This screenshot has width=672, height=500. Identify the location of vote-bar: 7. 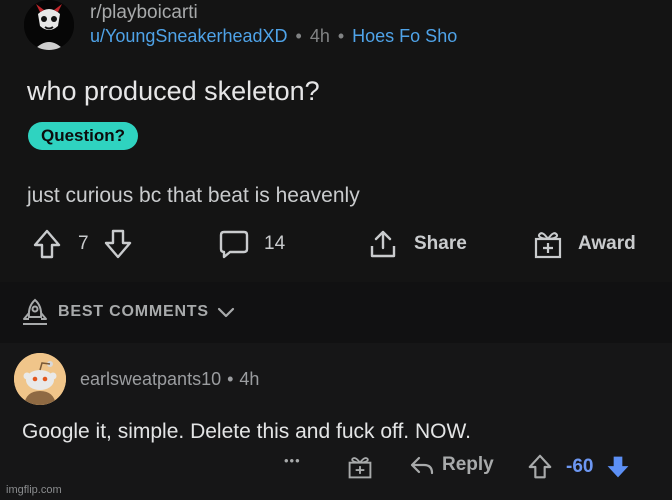
(82, 244).